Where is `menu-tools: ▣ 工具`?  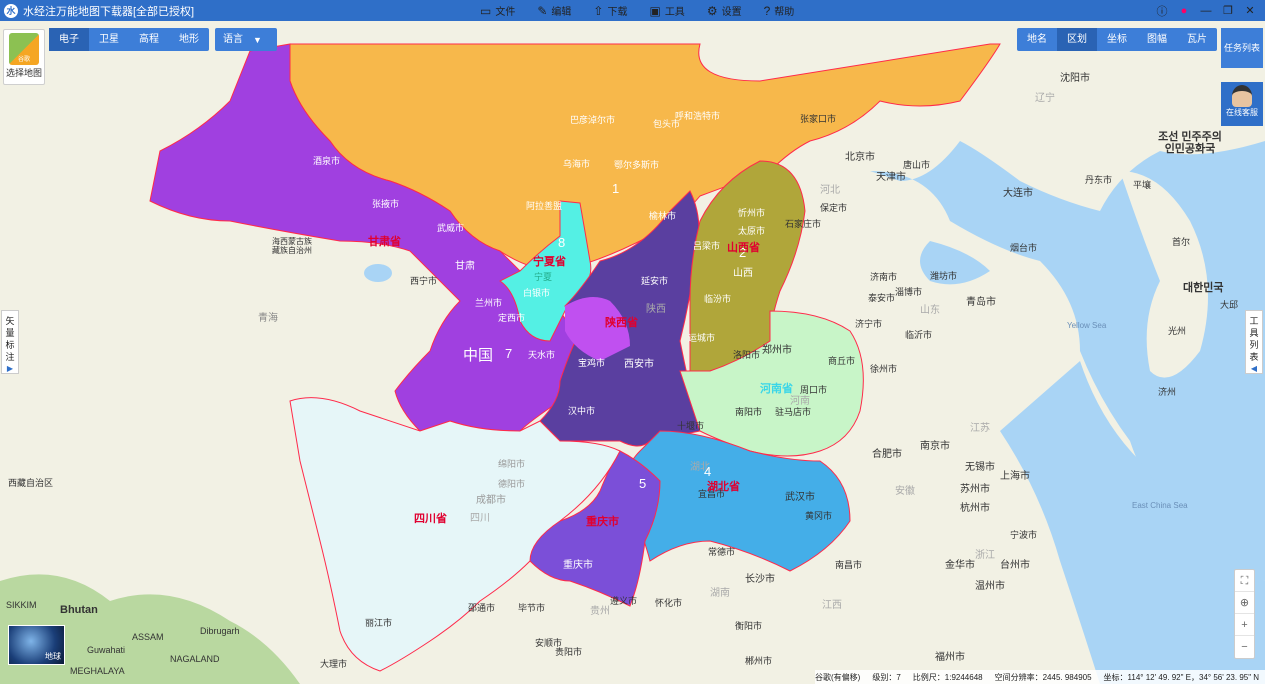
menu-tools: ▣ 工具 is located at coordinates (666, 10).